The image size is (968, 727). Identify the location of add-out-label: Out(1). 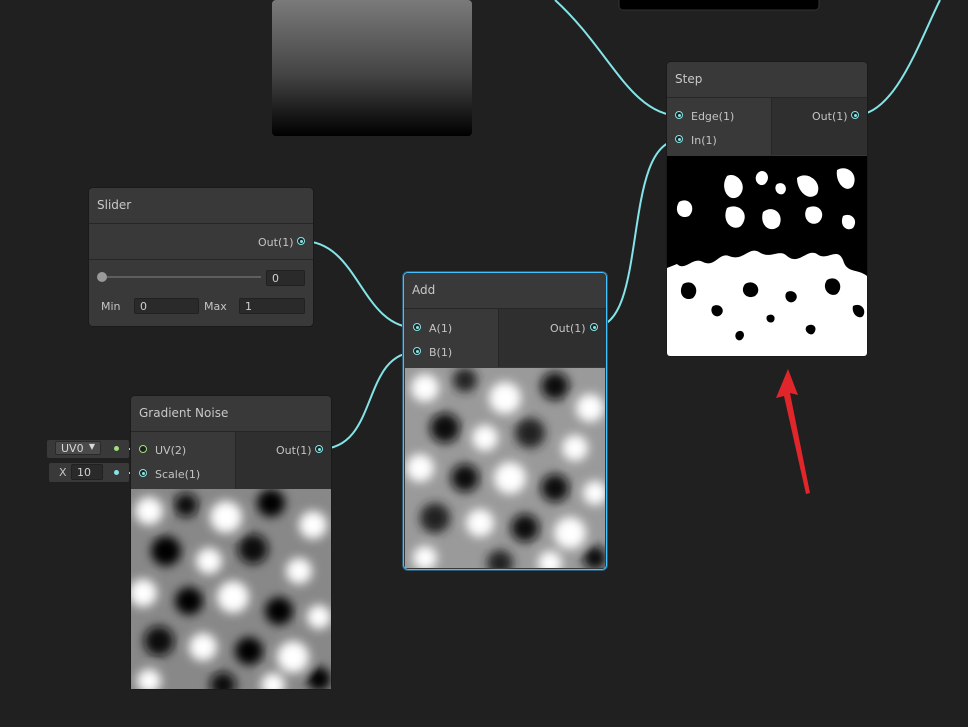
(568, 328).